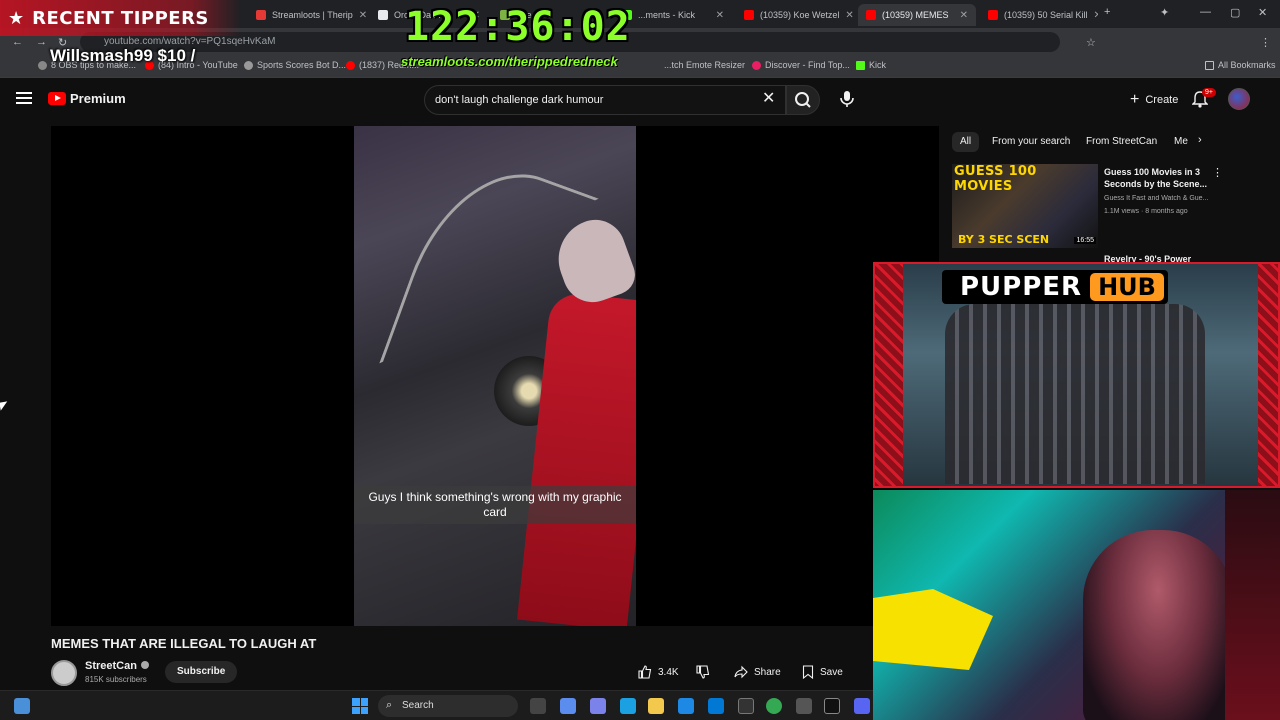 The width and height of the screenshot is (1280, 720). Describe the element at coordinates (1217, 172) in the screenshot. I see `more-actions-icon: ⋮` at that location.